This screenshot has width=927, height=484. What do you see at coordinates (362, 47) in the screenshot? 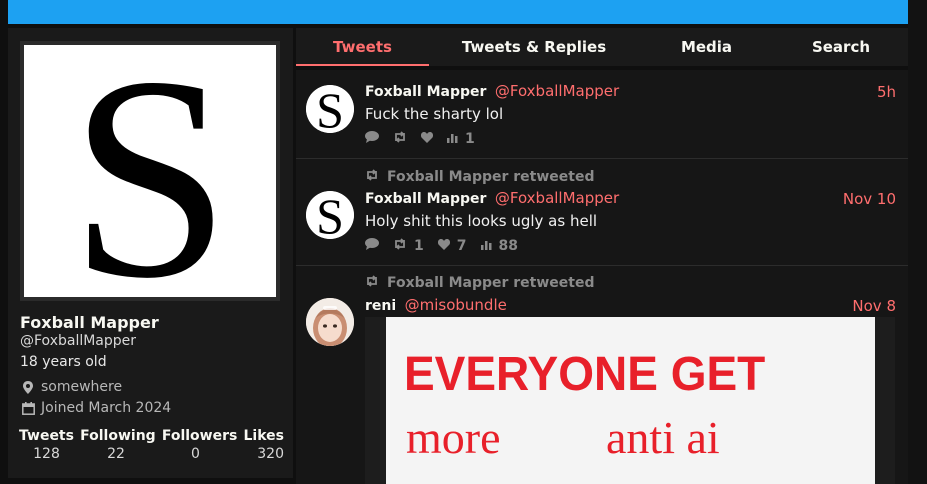
I see `tab-tweets: Tweets` at bounding box center [362, 47].